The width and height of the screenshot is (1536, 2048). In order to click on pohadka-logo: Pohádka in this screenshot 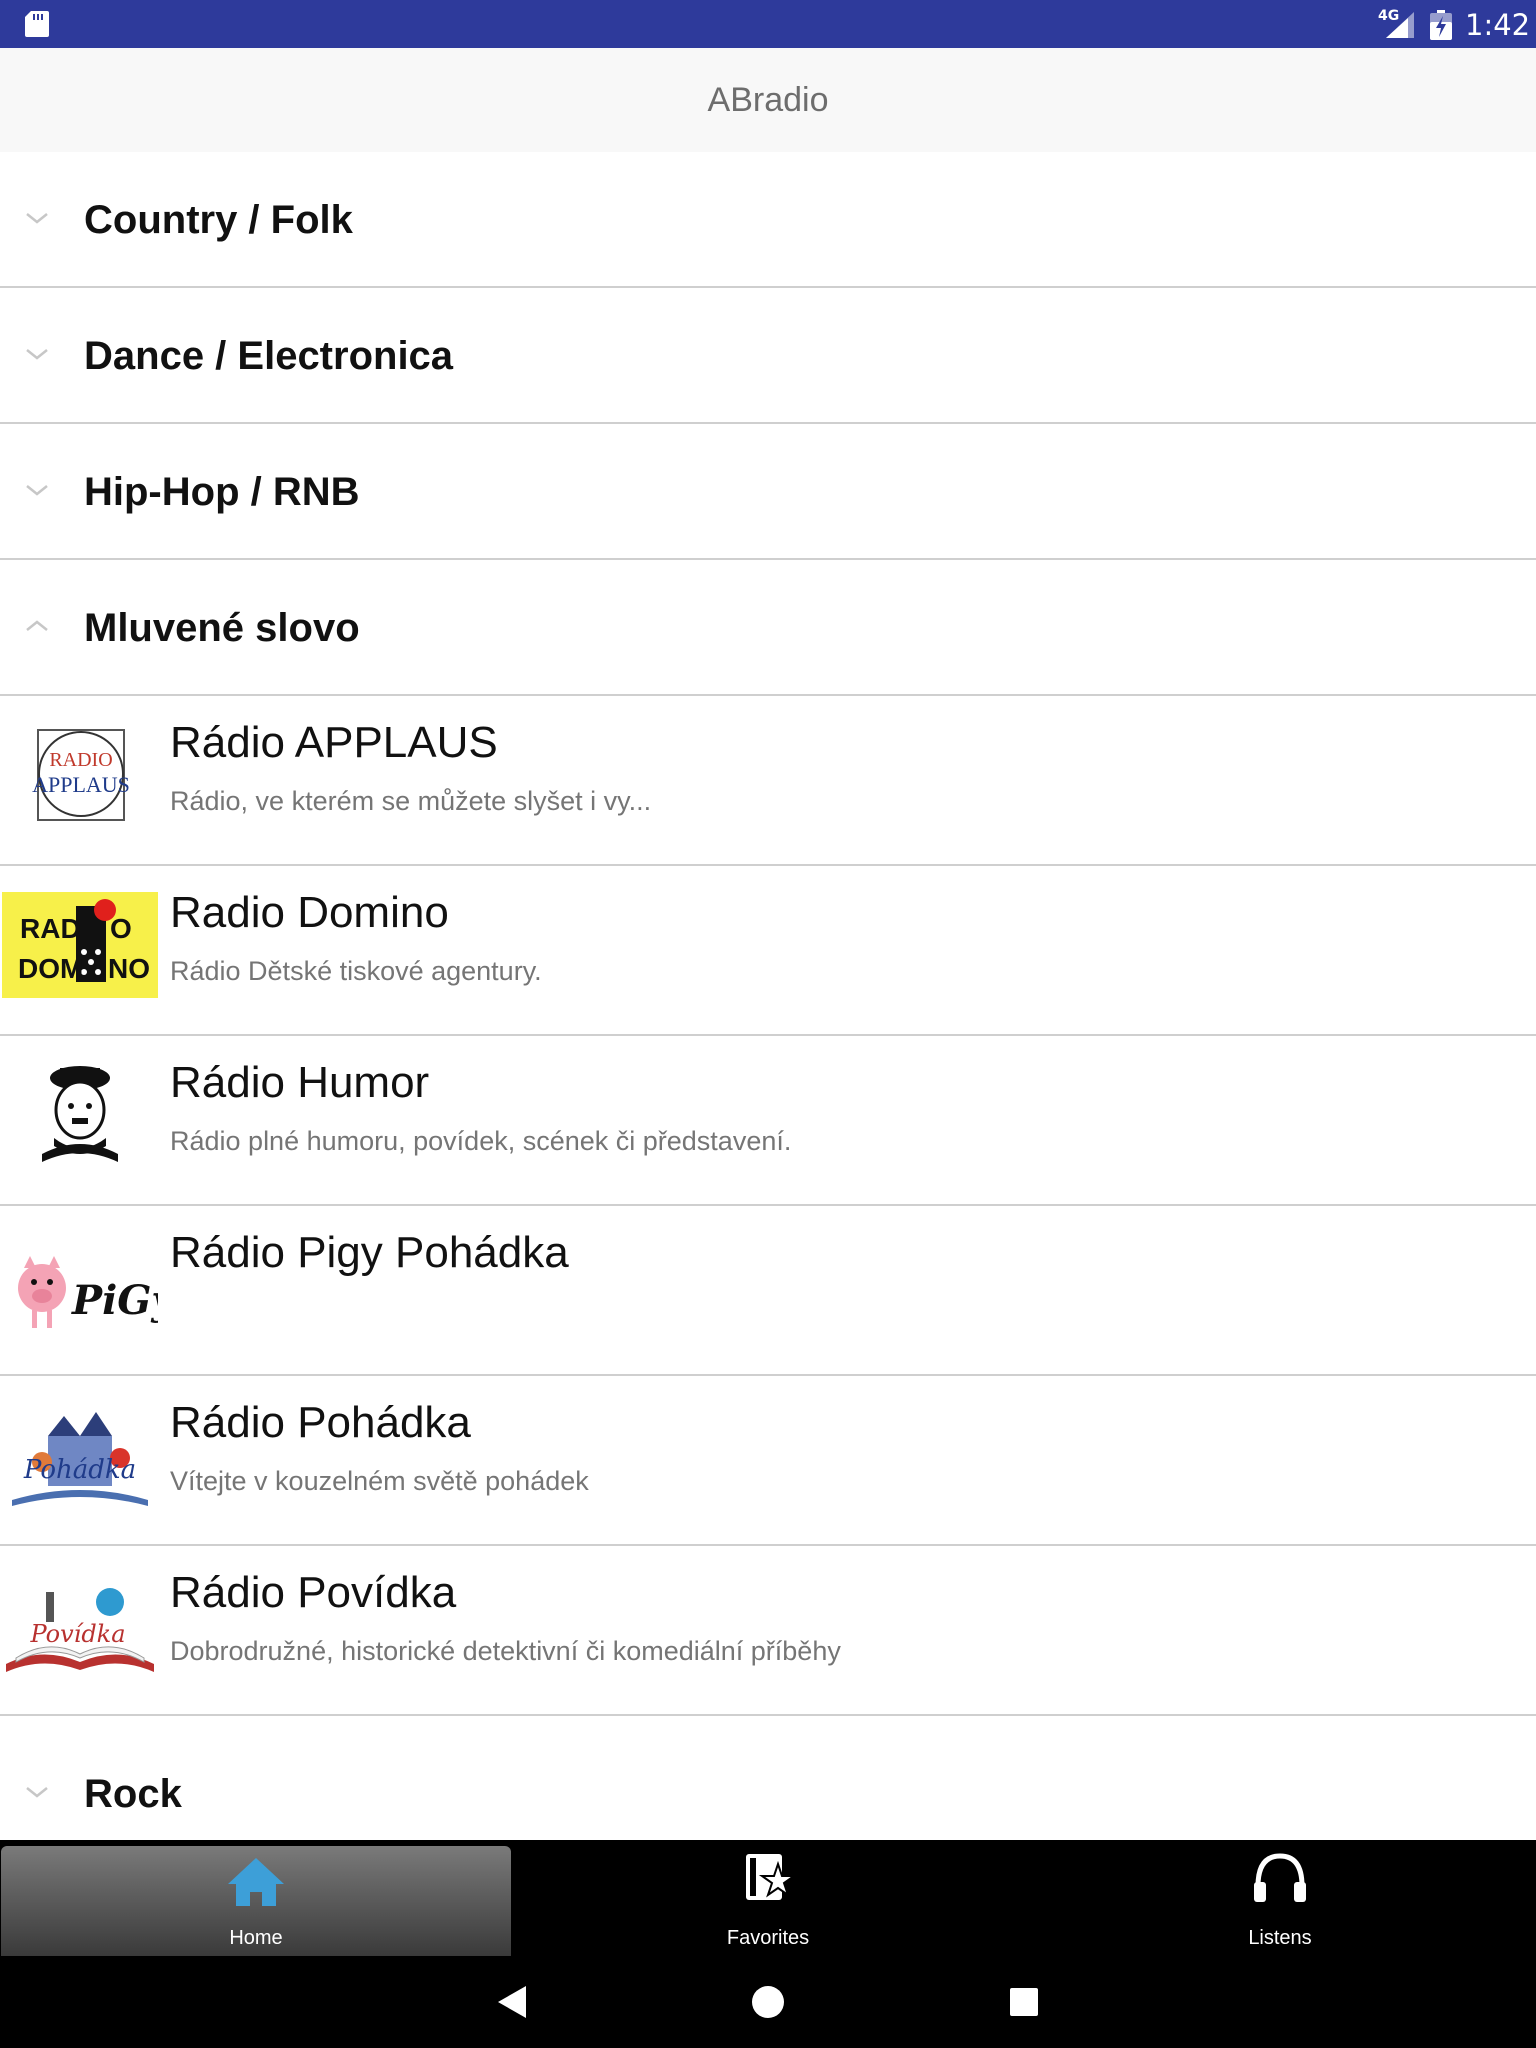, I will do `click(80, 1459)`.